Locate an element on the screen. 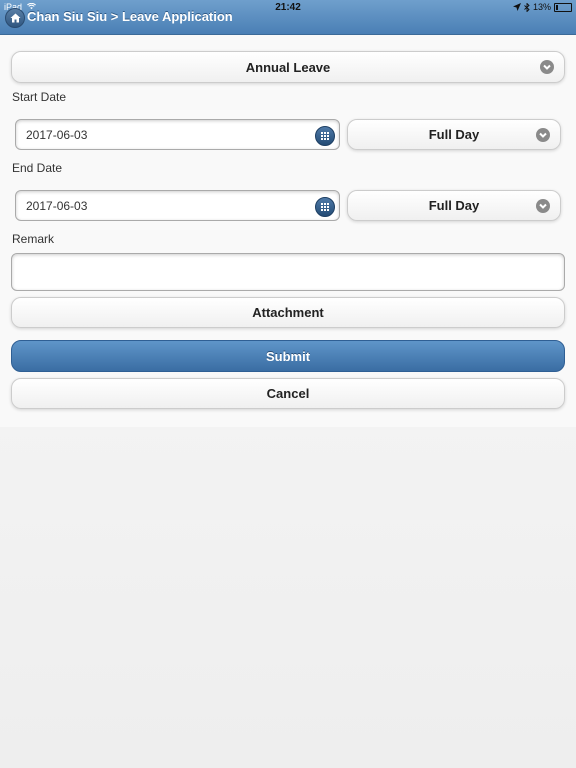 This screenshot has height=768, width=576. cancel-button: Cancel is located at coordinates (288, 393).